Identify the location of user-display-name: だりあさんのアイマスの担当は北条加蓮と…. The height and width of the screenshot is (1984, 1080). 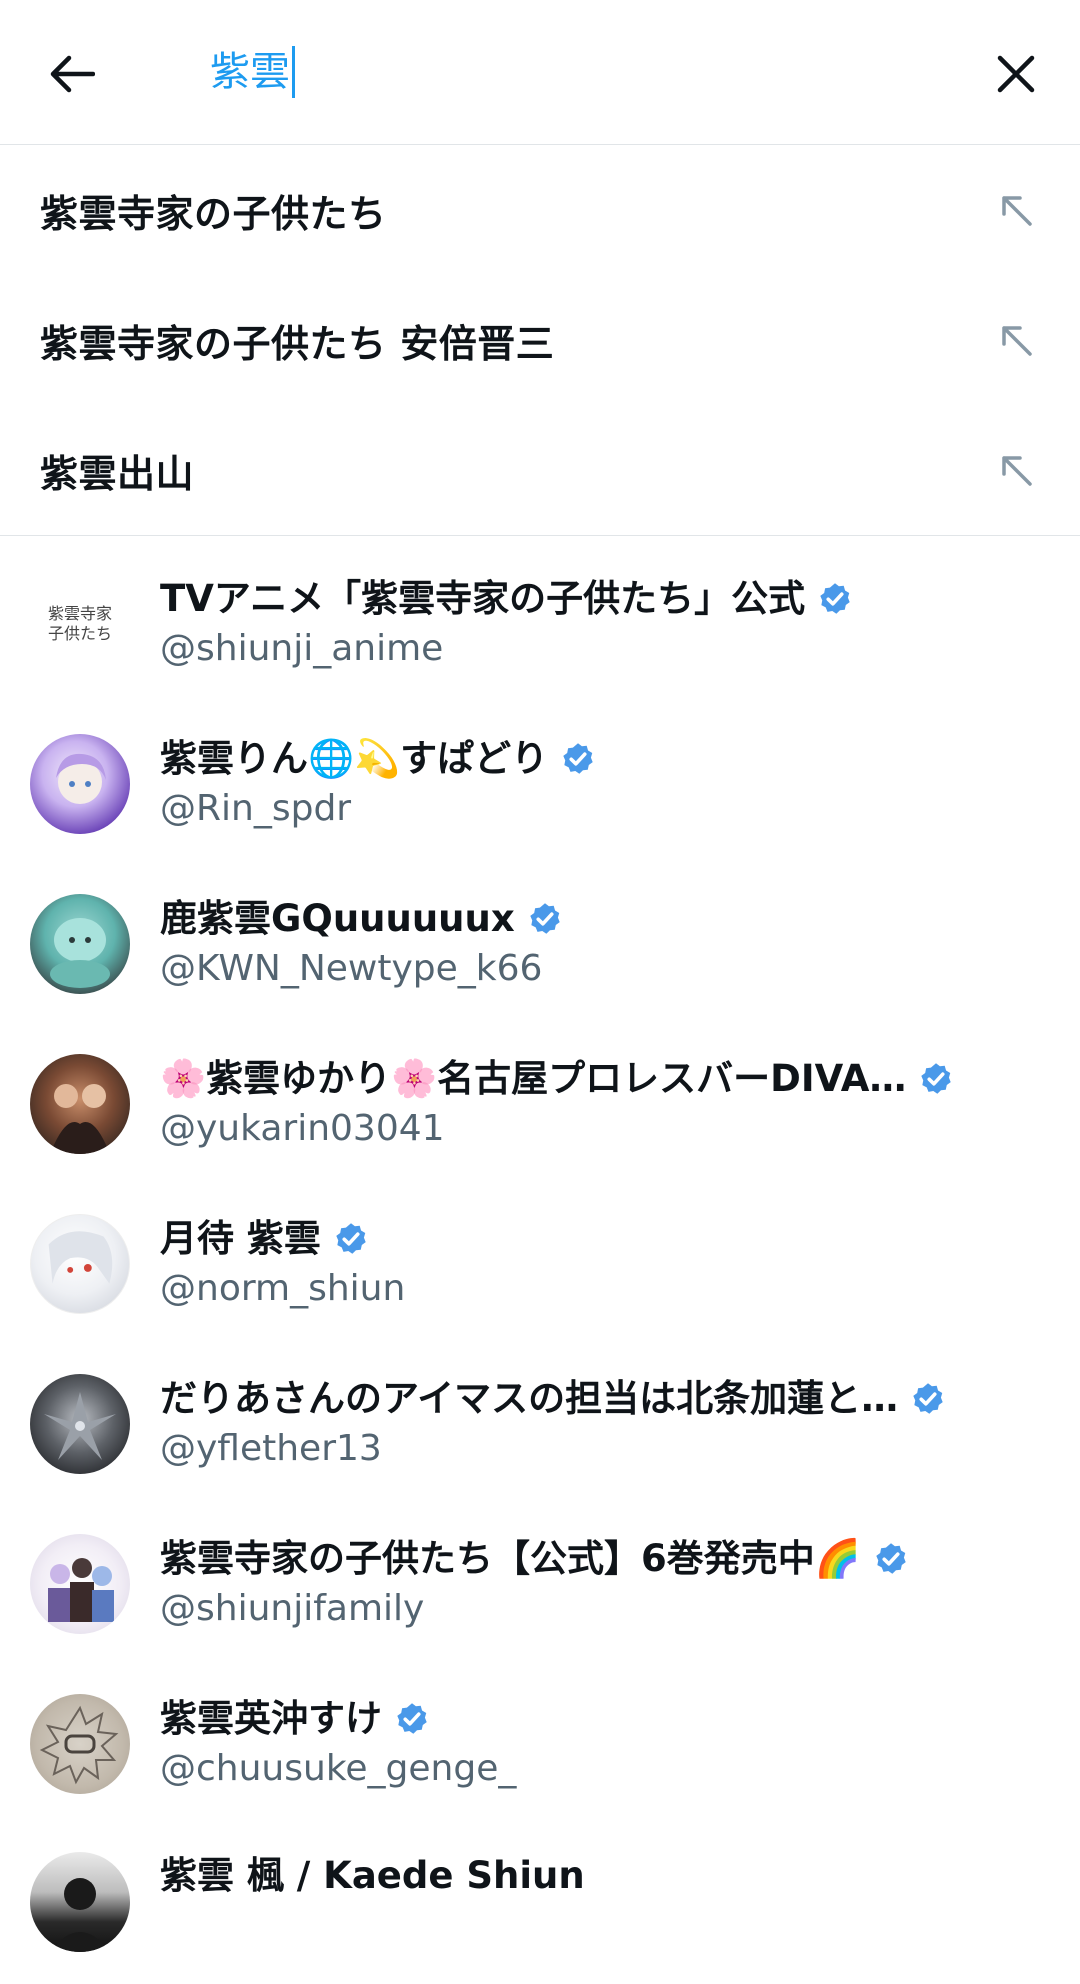
(529, 1398).